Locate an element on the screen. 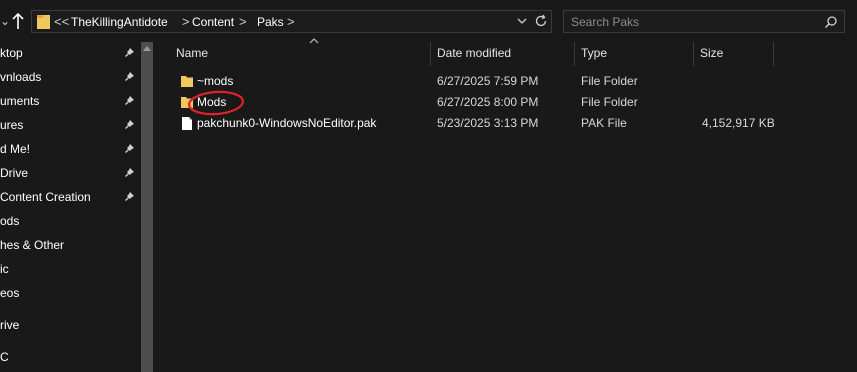 The height and width of the screenshot is (372, 857). column-header-label: Size is located at coordinates (712, 53).